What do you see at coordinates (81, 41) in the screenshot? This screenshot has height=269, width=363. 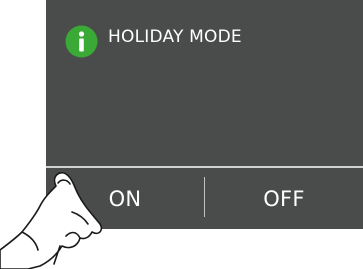 I see `info-icon` at bounding box center [81, 41].